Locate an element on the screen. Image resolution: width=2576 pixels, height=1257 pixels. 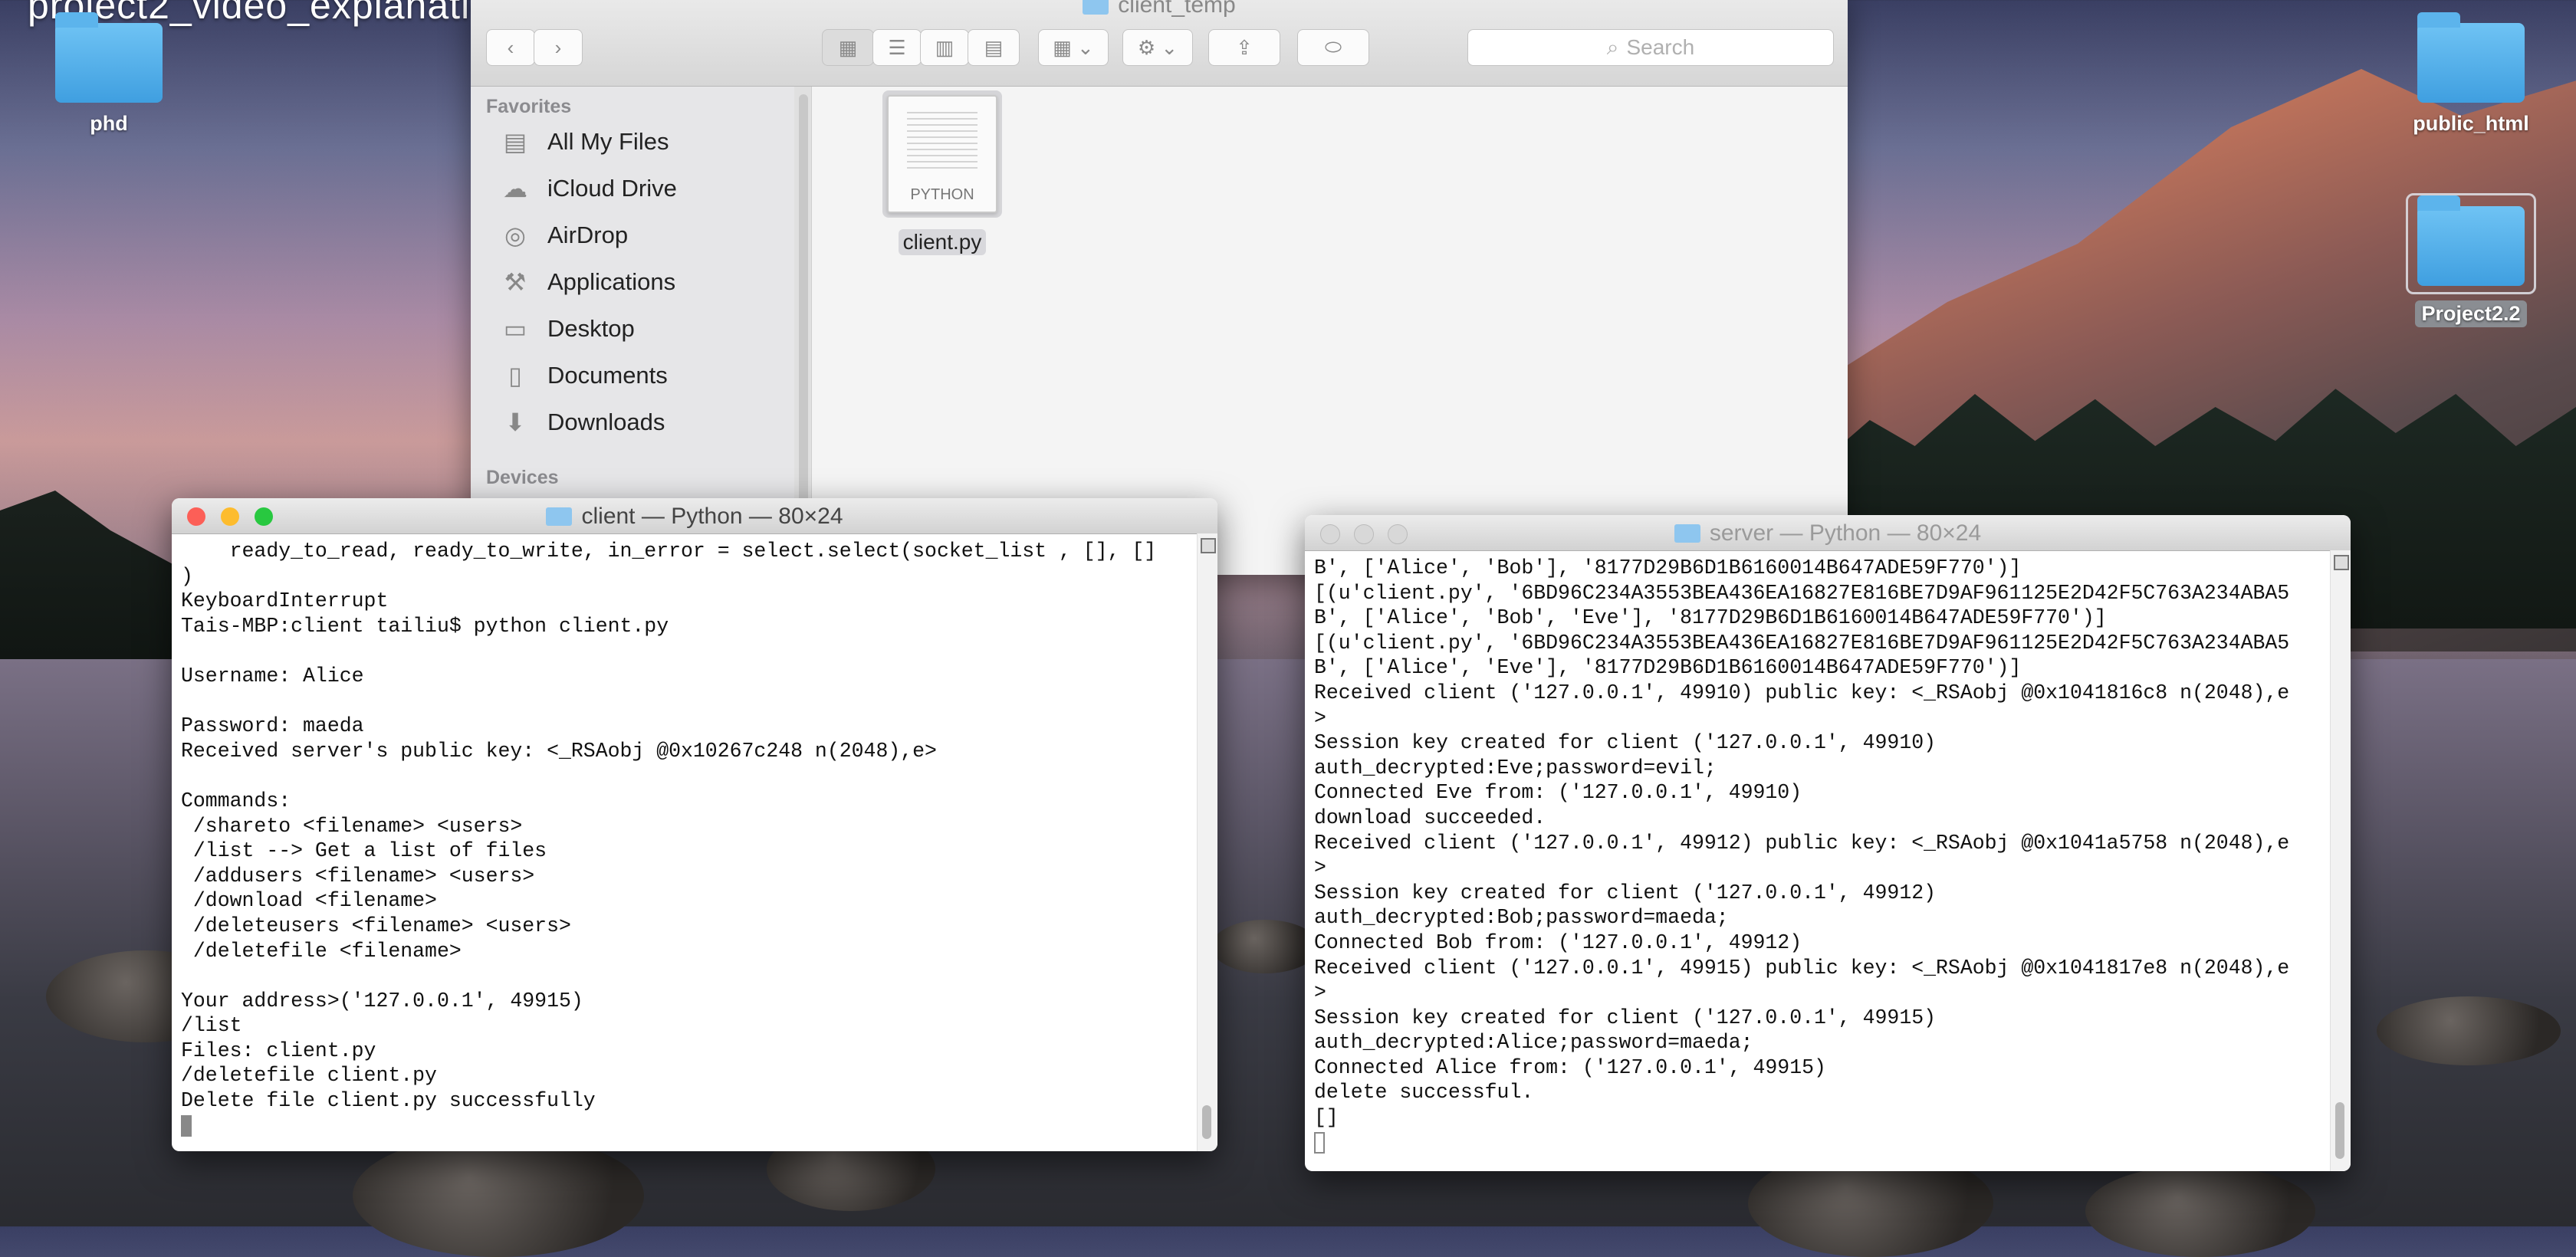
file-type-tag: PYTHON is located at coordinates (942, 194).